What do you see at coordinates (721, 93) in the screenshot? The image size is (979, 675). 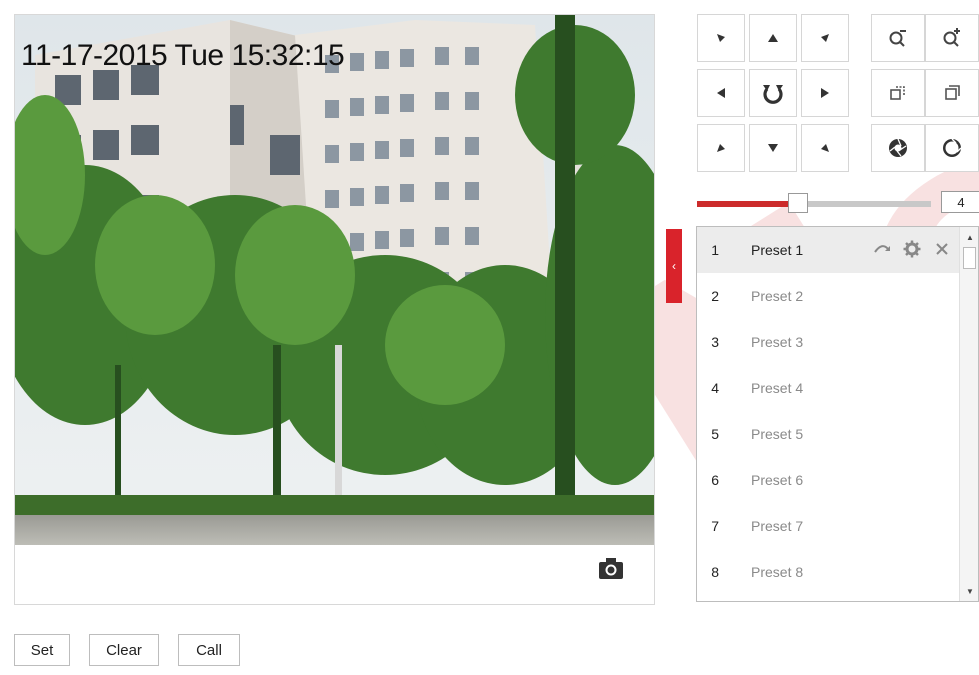 I see `arrow-left-icon` at bounding box center [721, 93].